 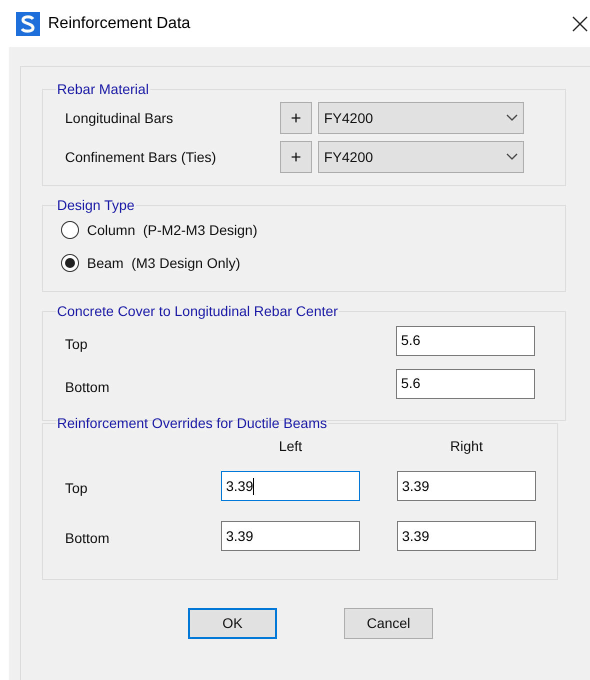 I want to click on dialog-button: Cancel, so click(x=388, y=623).